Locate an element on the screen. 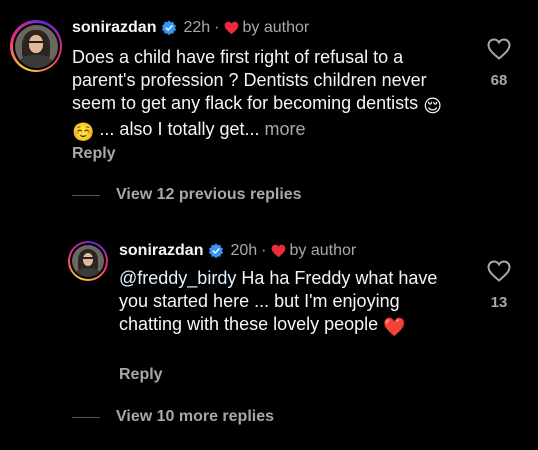  mention-link: @freddy_birdy is located at coordinates (177, 278).